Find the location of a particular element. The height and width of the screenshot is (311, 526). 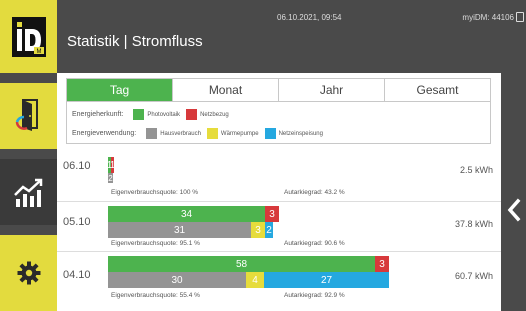

bar-segment-feedin: 27 is located at coordinates (326, 280).